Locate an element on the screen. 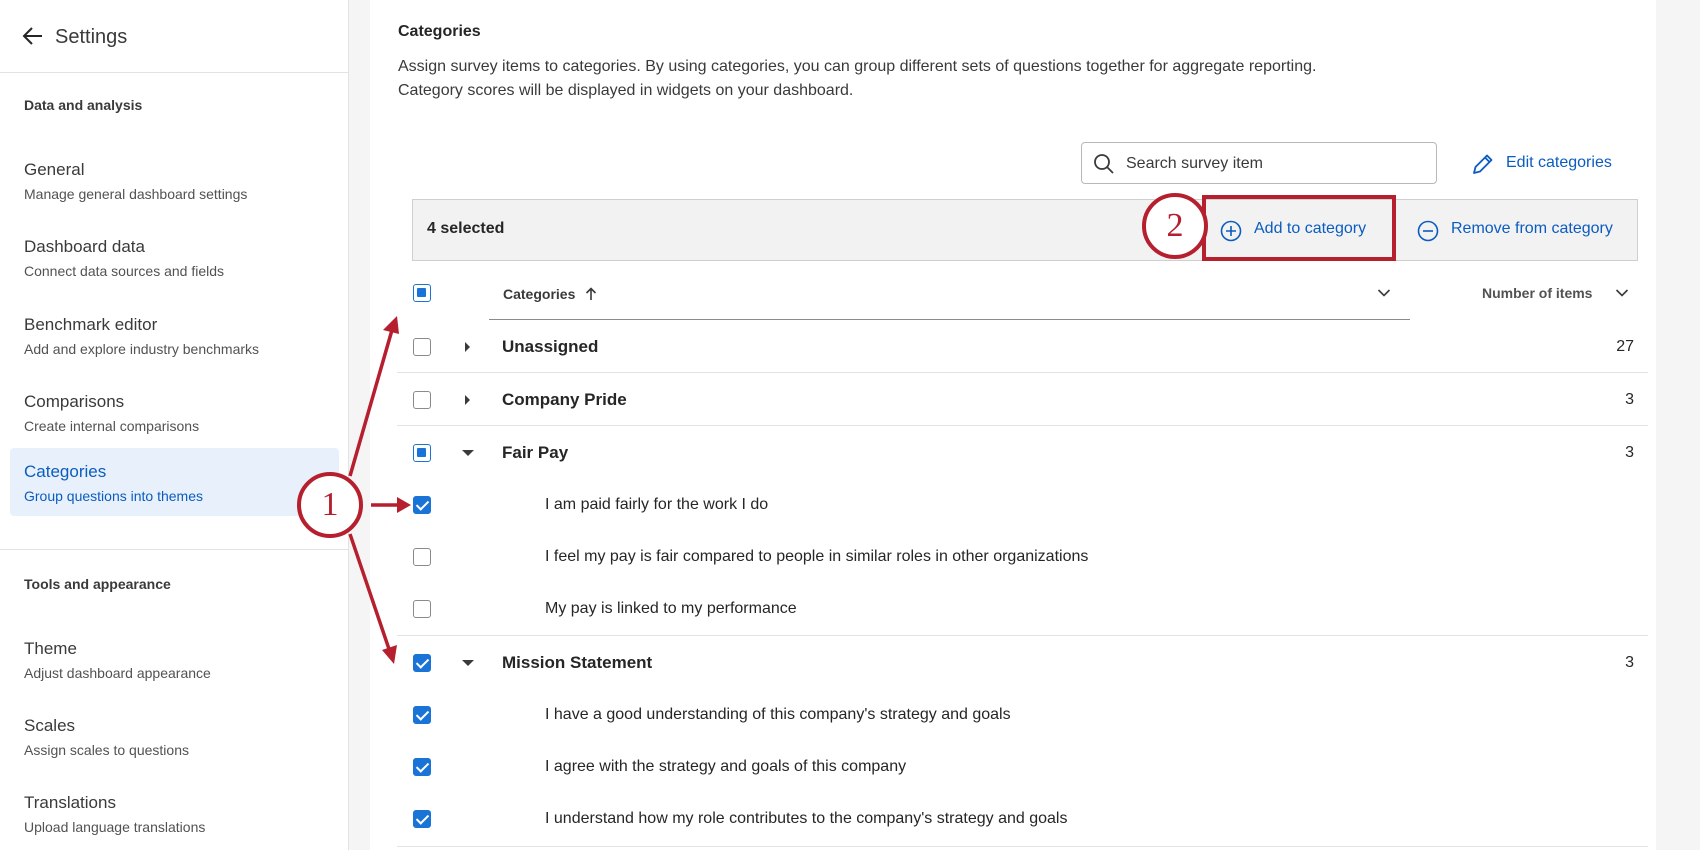 The width and height of the screenshot is (1700, 852). column-header-number: Number of items is located at coordinates (1537, 293).